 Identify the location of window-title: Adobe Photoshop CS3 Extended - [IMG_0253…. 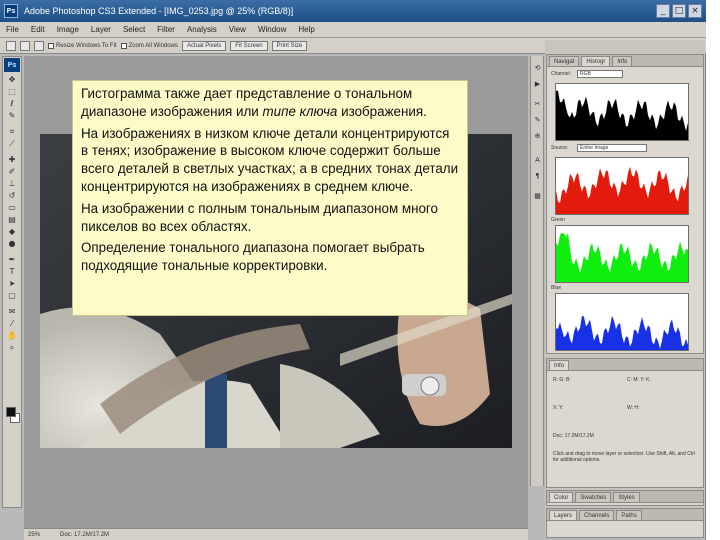
(159, 11).